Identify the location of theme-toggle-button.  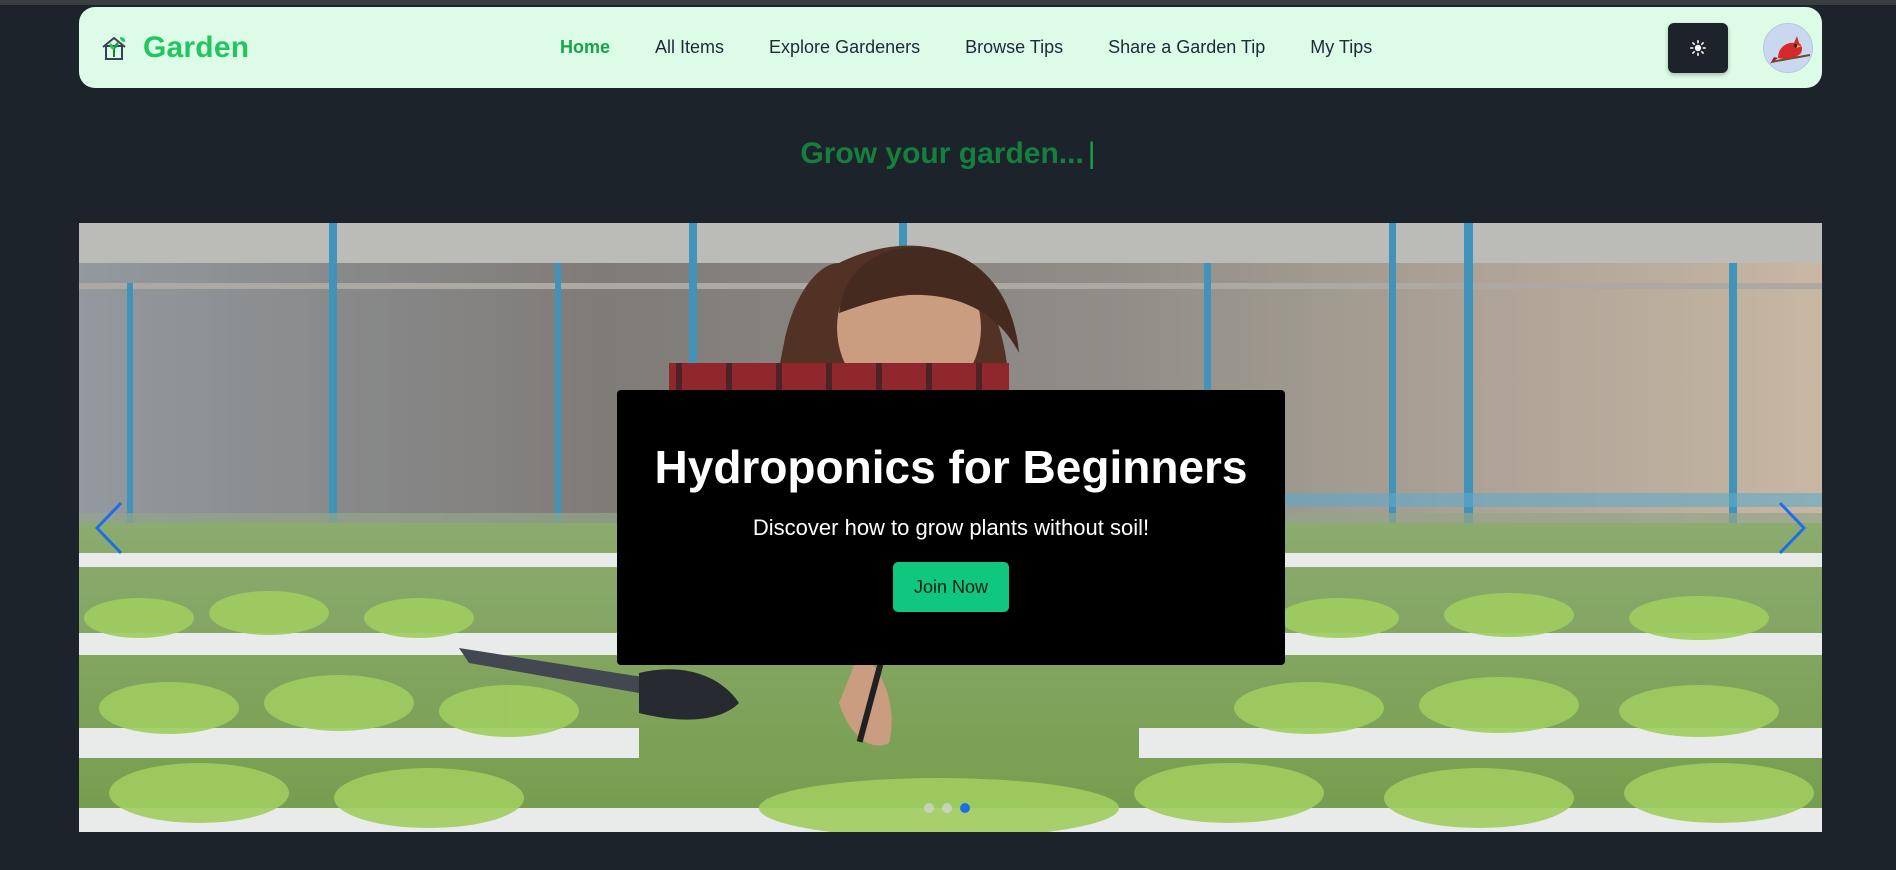
(1698, 48).